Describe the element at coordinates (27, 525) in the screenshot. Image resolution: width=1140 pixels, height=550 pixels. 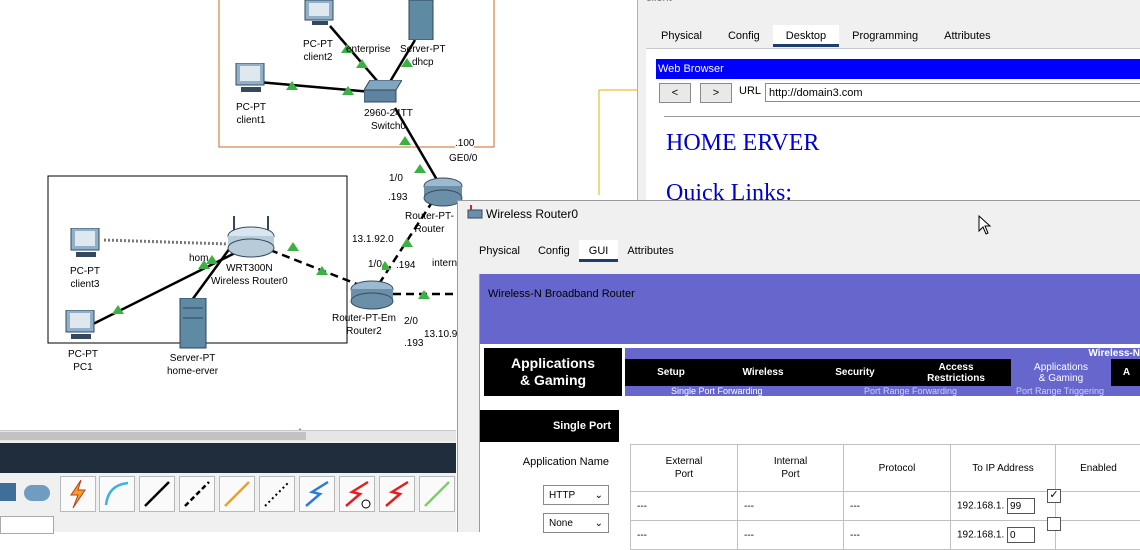
I see `toolbar-list-box` at that location.